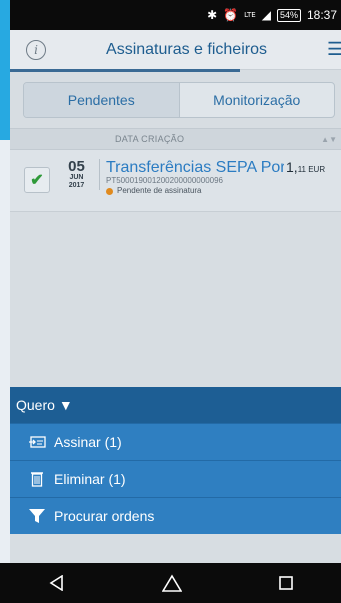  I want to click on status-text: Pendente de assinatura, so click(159, 190).